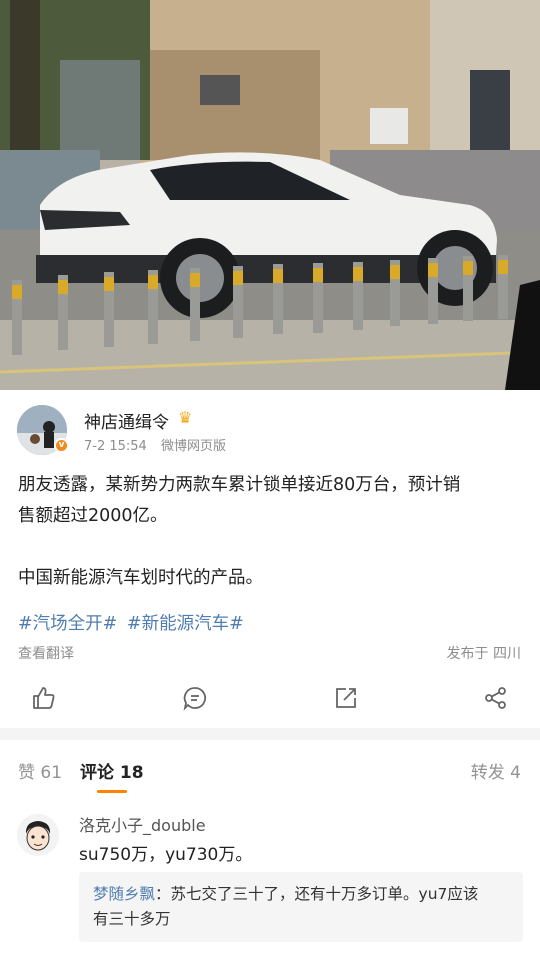 The image size is (540, 956). Describe the element at coordinates (496, 698) in the screenshot. I see `share-network-icon` at that location.